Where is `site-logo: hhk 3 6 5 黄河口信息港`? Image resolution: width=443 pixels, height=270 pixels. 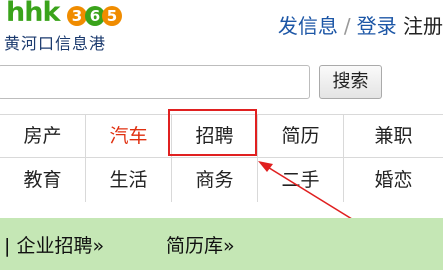 site-logo: hhk 3 6 5 黄河口信息港 is located at coordinates (70, 26).